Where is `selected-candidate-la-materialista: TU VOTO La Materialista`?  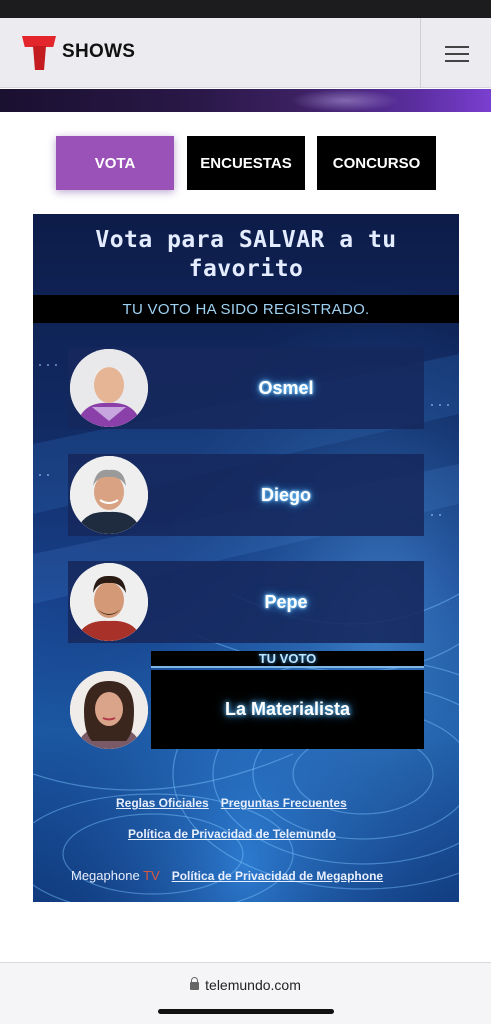
selected-candidate-la-materialista: TU VOTO La Materialista is located at coordinates (246, 700).